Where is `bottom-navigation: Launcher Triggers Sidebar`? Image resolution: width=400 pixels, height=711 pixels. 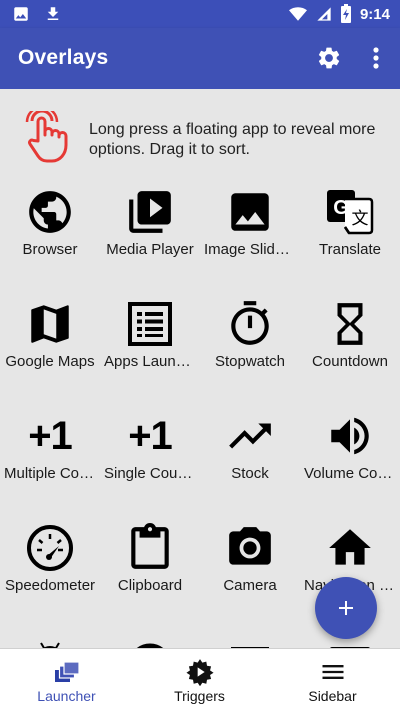
bottom-navigation: Launcher Triggers Sidebar is located at coordinates (200, 679).